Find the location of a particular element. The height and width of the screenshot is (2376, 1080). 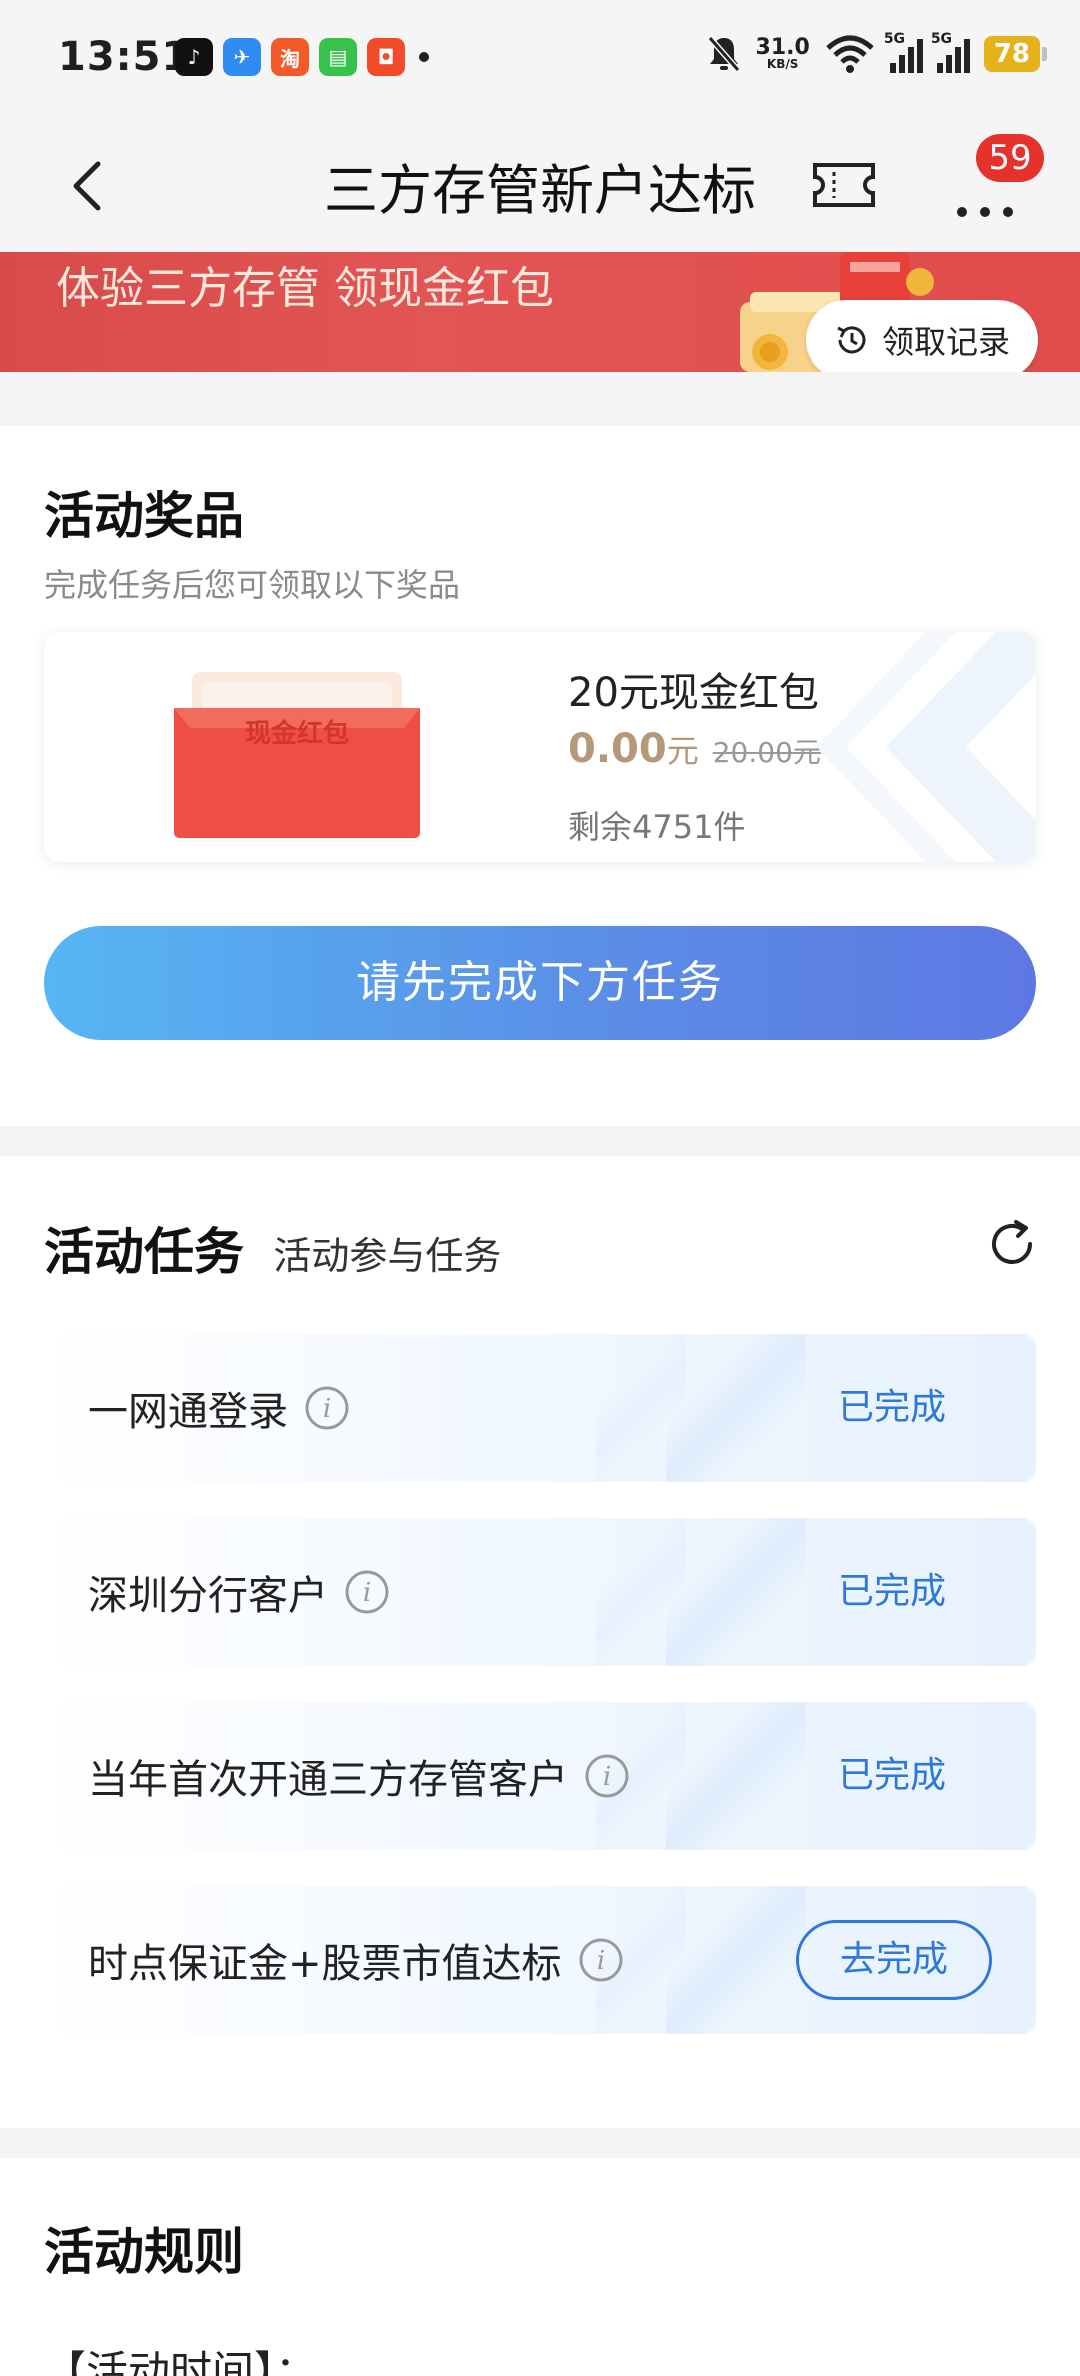

status-bar: 13:51 ♪ ✈ 淘 ▤ ◘ 31.0 KB/S 5G 5G 78 is located at coordinates (540, 59).